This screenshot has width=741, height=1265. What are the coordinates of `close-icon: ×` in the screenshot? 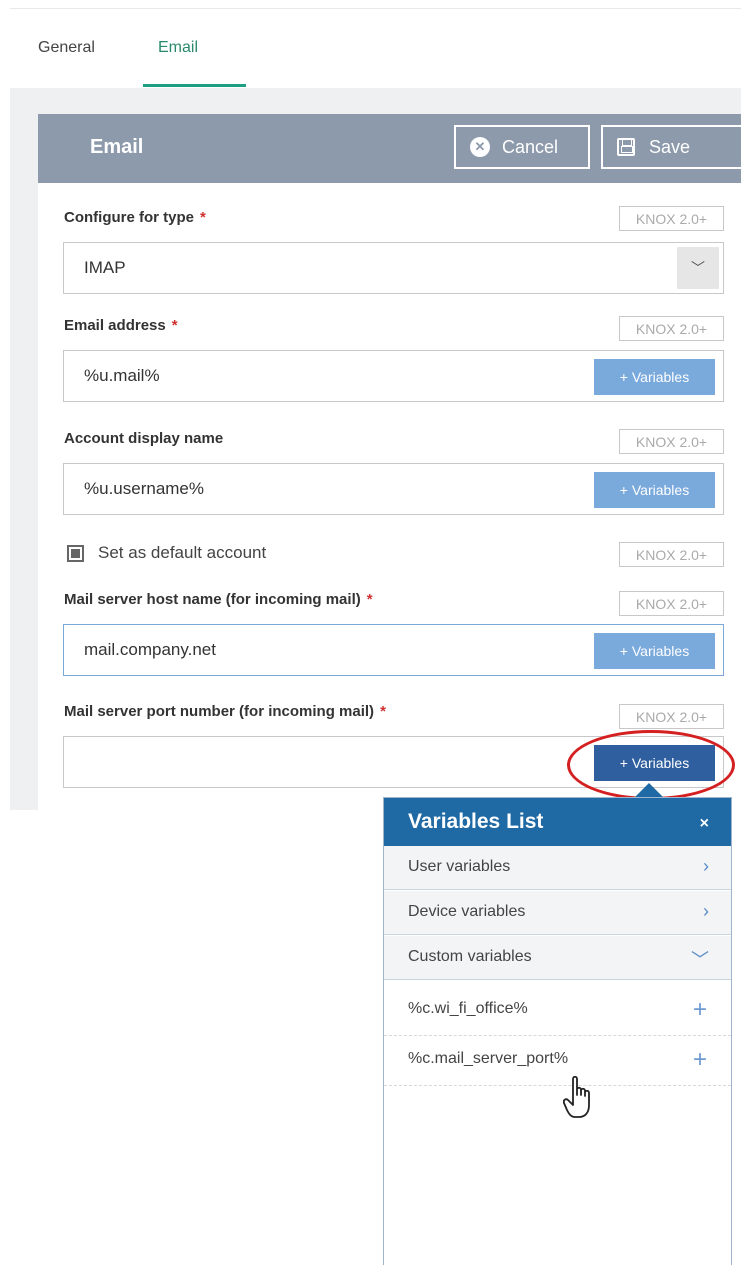 It's located at (704, 824).